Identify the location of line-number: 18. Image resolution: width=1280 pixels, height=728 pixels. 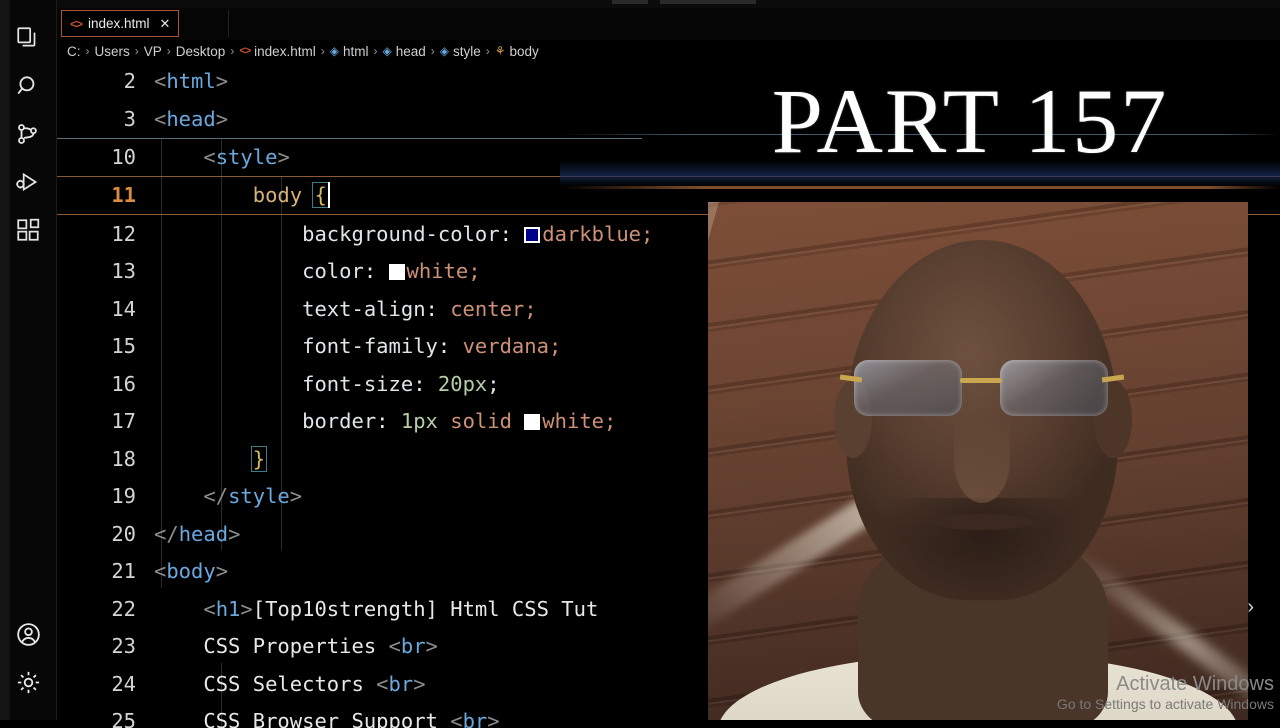
(105, 459).